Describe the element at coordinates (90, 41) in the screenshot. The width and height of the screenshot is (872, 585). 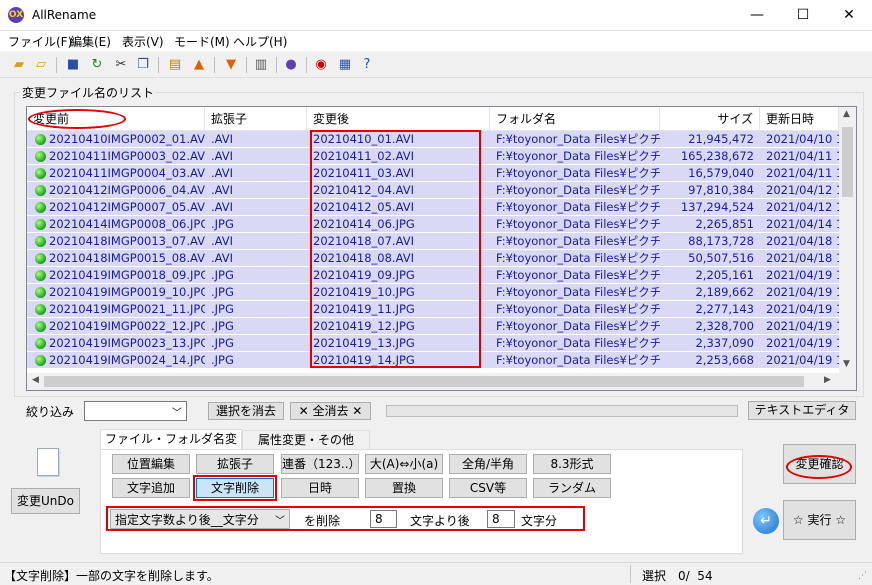
I see `menu-edit: 編集(E)` at that location.